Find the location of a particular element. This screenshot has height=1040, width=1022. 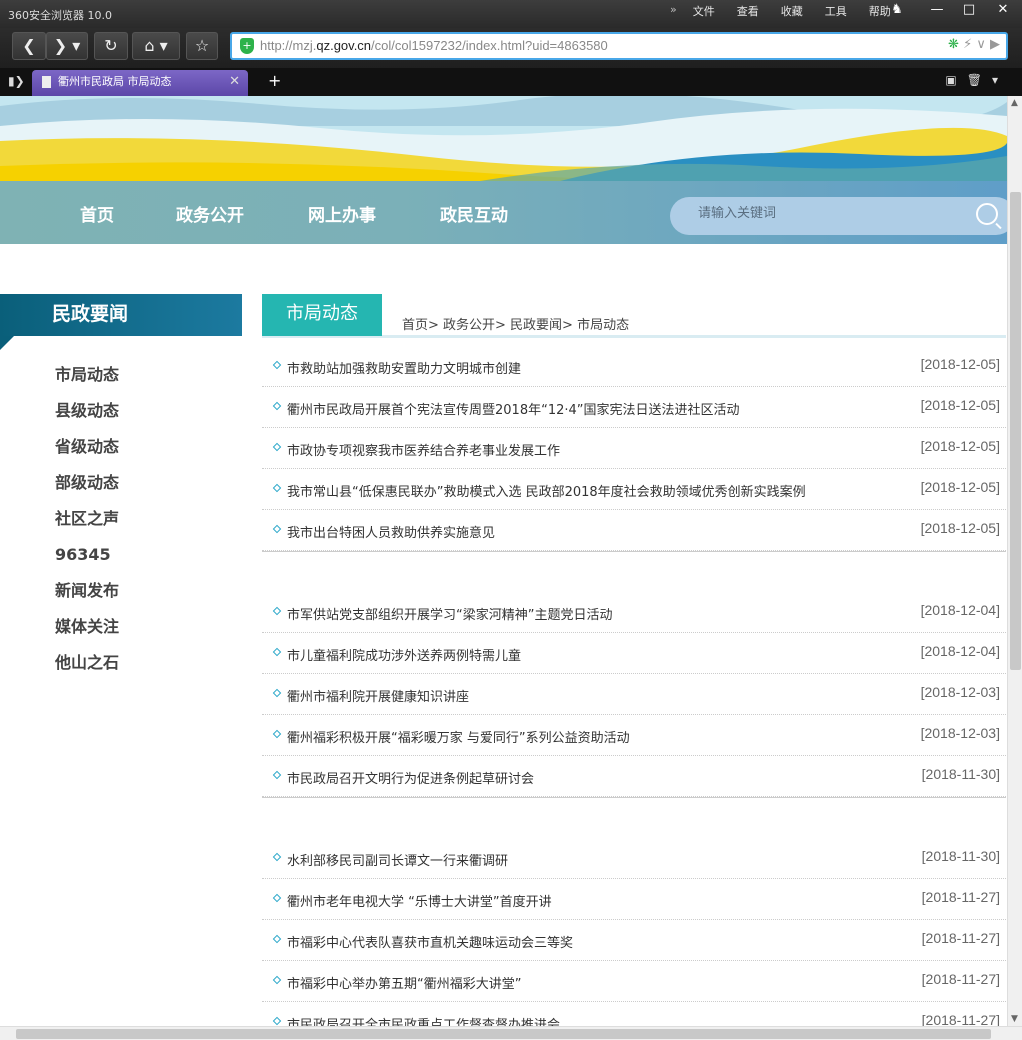

news-title-link: 市福彩中心举办第五期“衢州福彩大讲堂” is located at coordinates (404, 982).